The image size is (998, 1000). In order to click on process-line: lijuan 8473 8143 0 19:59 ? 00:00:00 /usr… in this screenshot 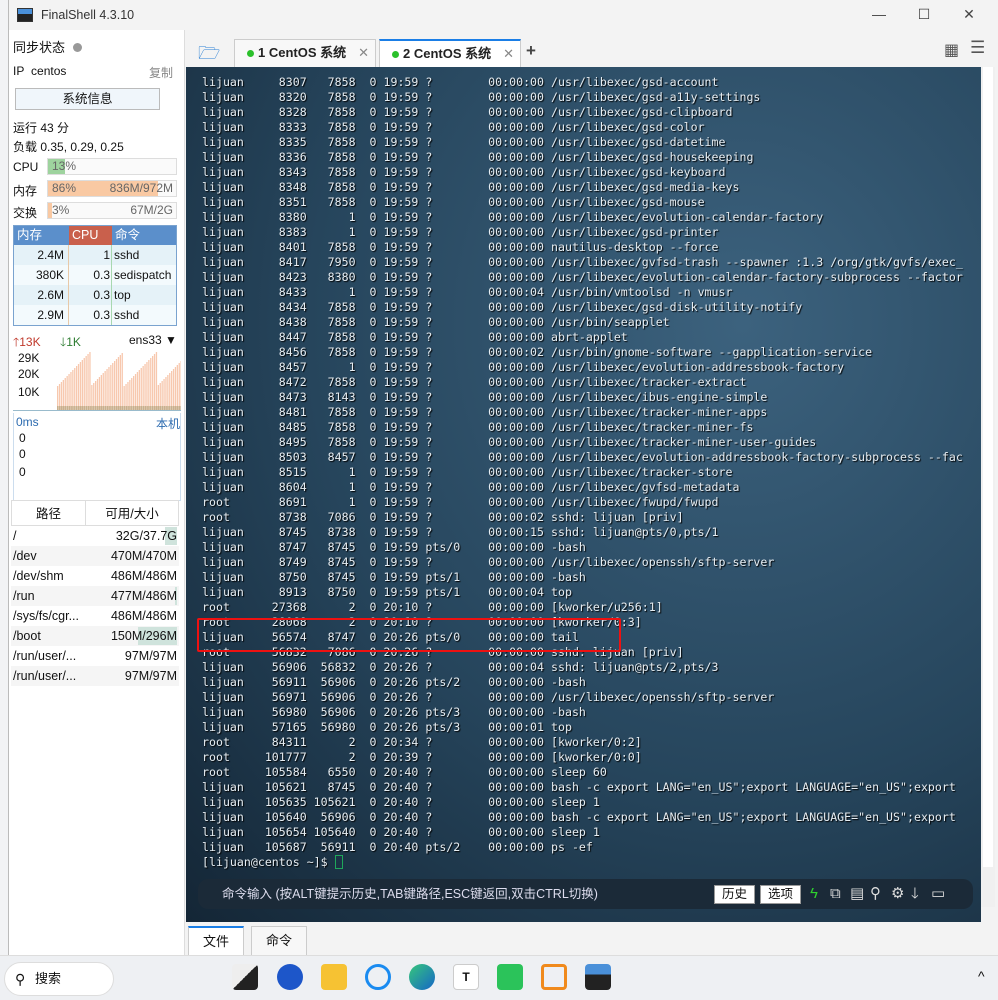, I will do `click(485, 397)`.